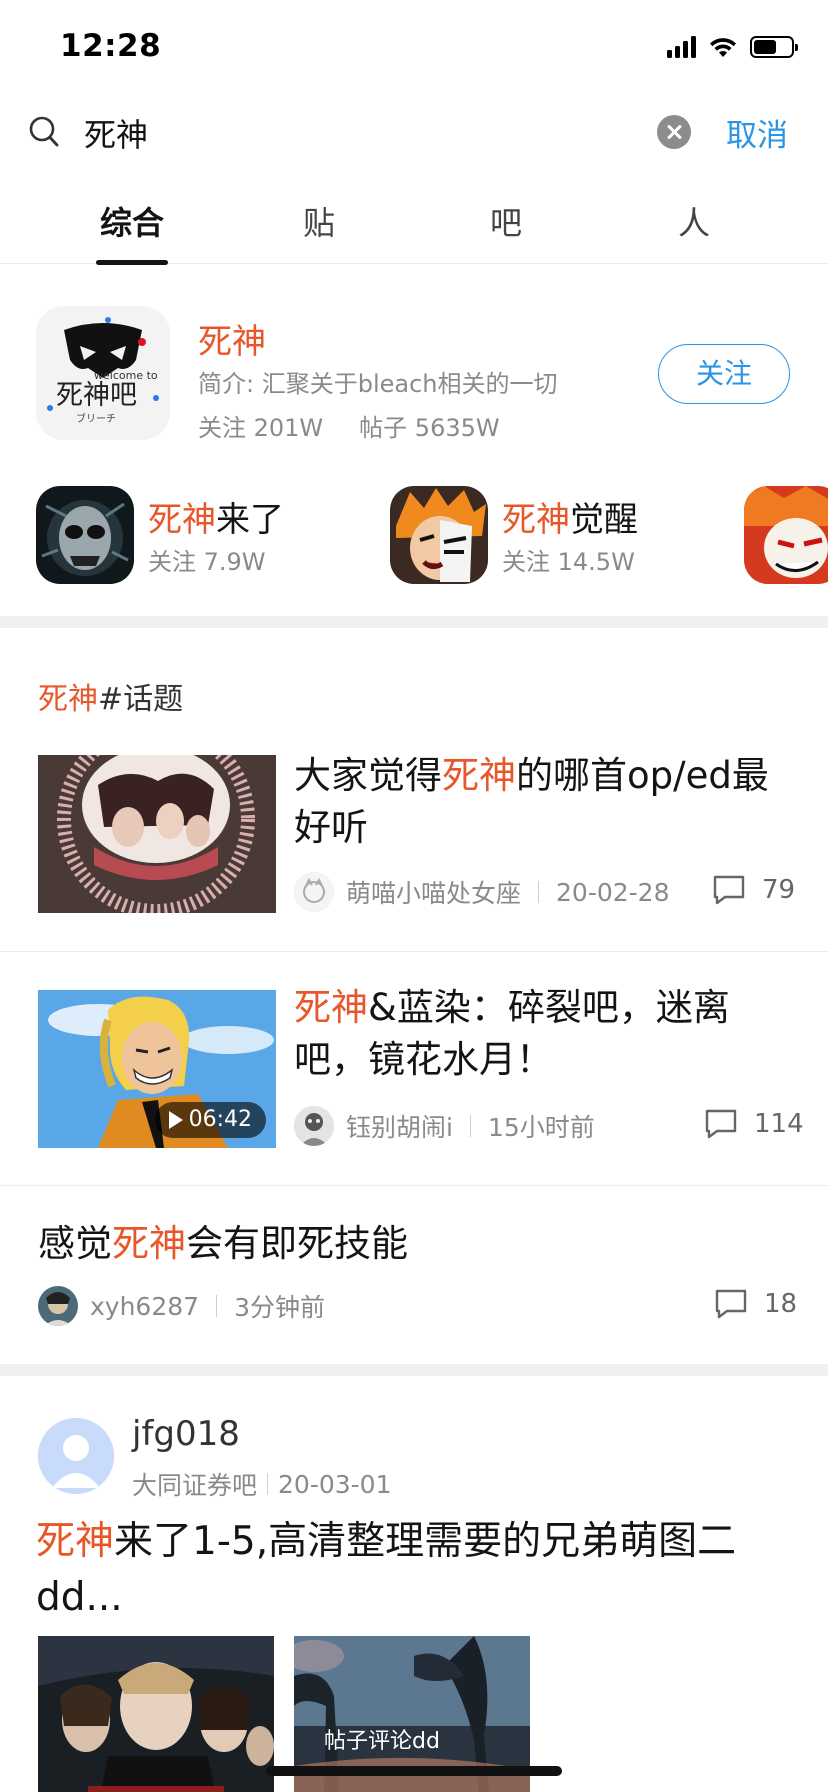  I want to click on topic-meta: xyh6287 3分钟前, so click(181, 1306).